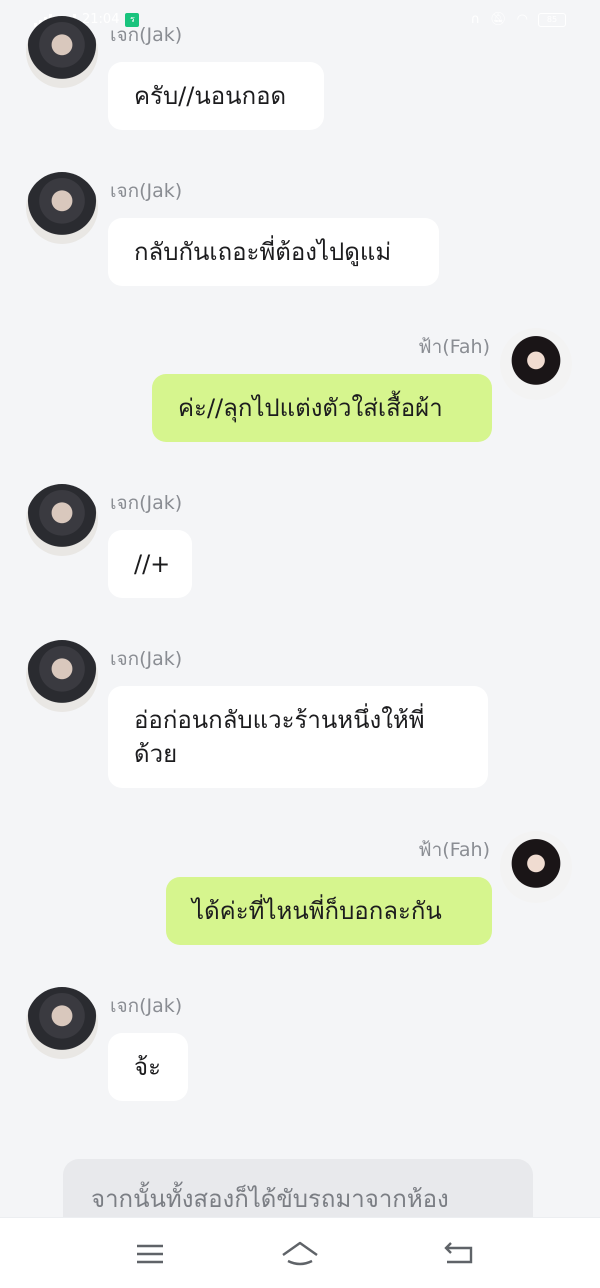 This screenshot has width=600, height=1288. What do you see at coordinates (498, 19) in the screenshot?
I see `mute-icon: 🔕︎` at bounding box center [498, 19].